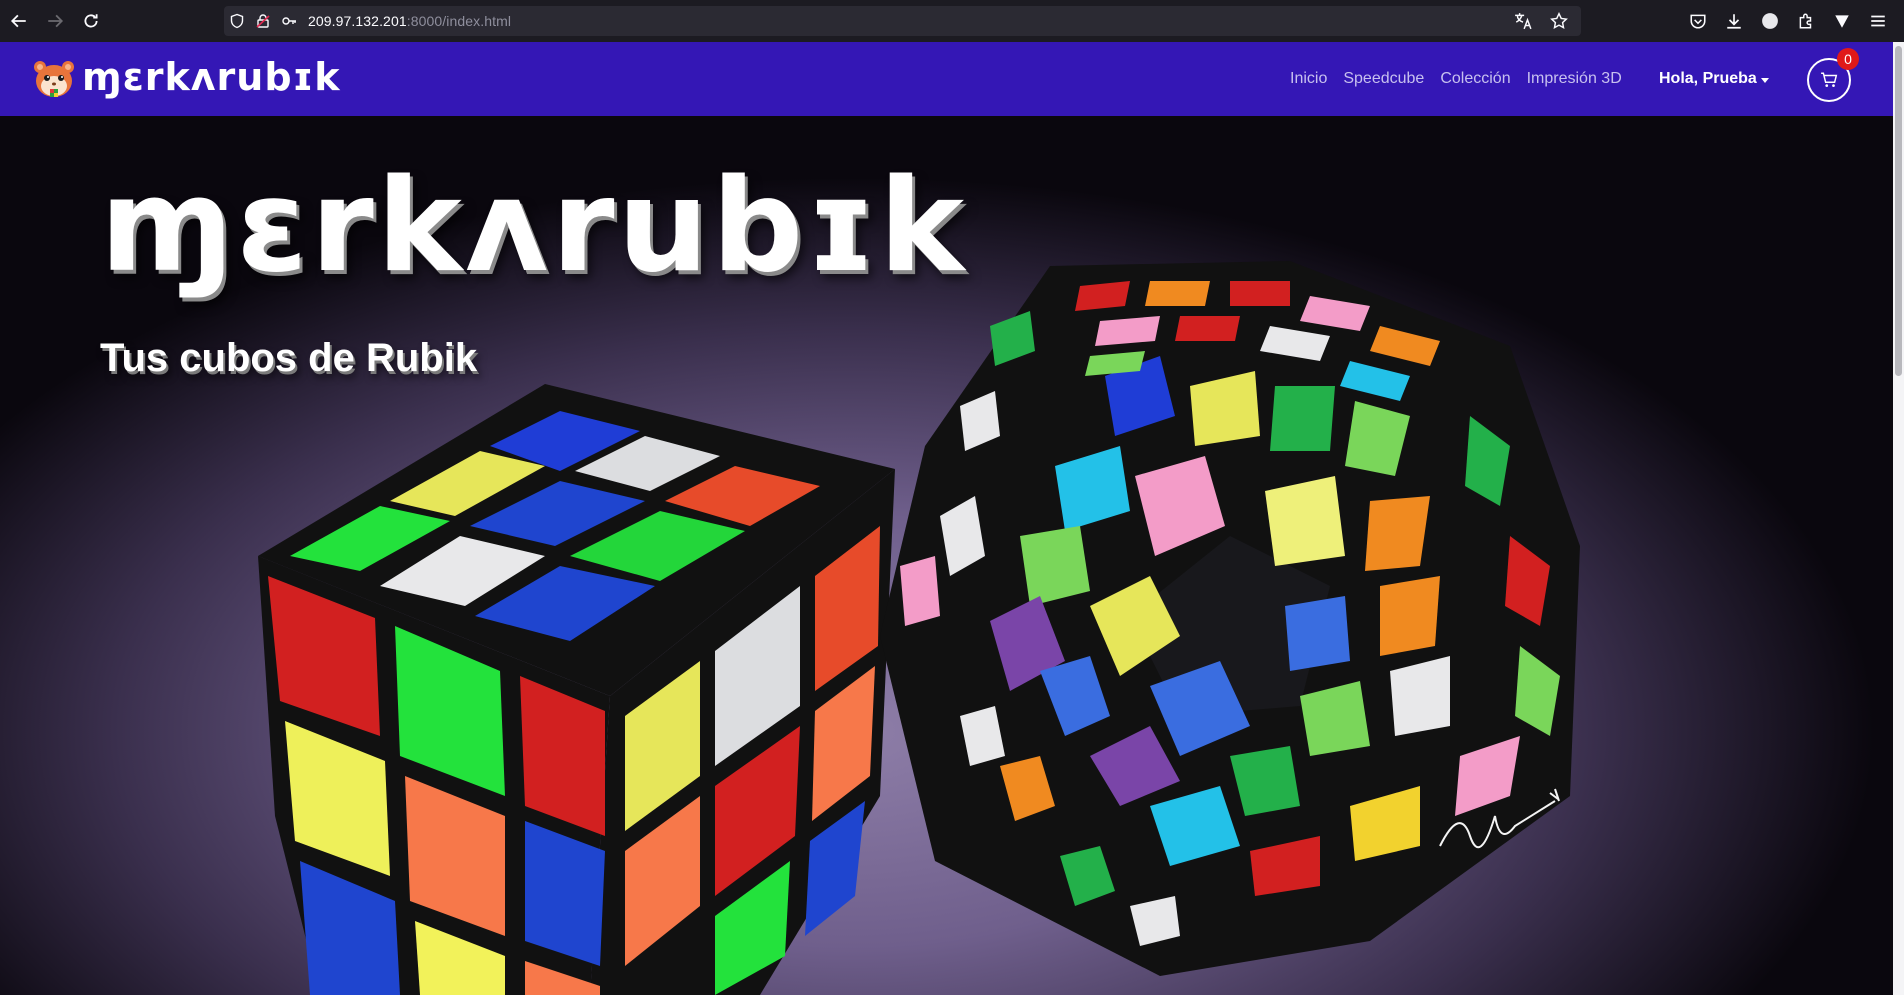 The image size is (1904, 995). I want to click on nav-link-inicio: Inicio, so click(1308, 79).